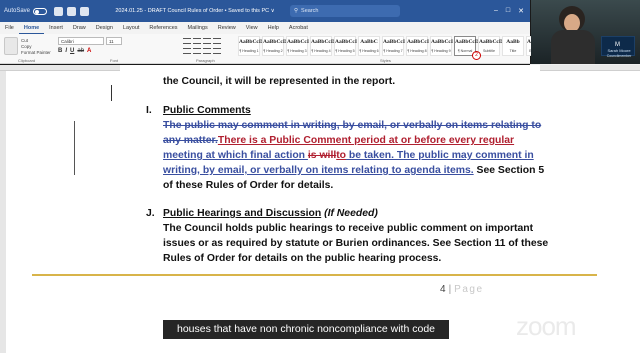  Describe the element at coordinates (17, 11) in the screenshot. I see `autosave-label: AutoSave` at that location.